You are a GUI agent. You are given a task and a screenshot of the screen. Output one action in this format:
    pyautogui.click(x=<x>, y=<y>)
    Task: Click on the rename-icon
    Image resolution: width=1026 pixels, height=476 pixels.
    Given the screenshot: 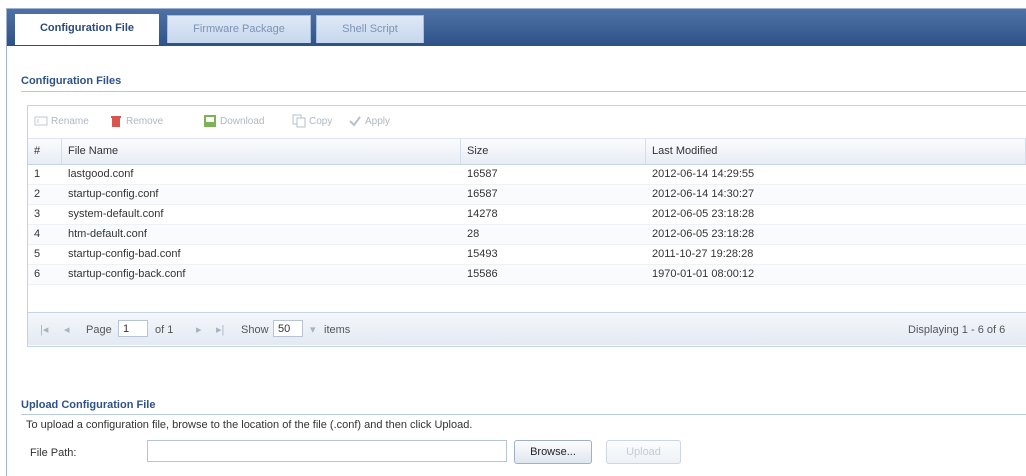 What is the action you would take?
    pyautogui.click(x=41, y=121)
    